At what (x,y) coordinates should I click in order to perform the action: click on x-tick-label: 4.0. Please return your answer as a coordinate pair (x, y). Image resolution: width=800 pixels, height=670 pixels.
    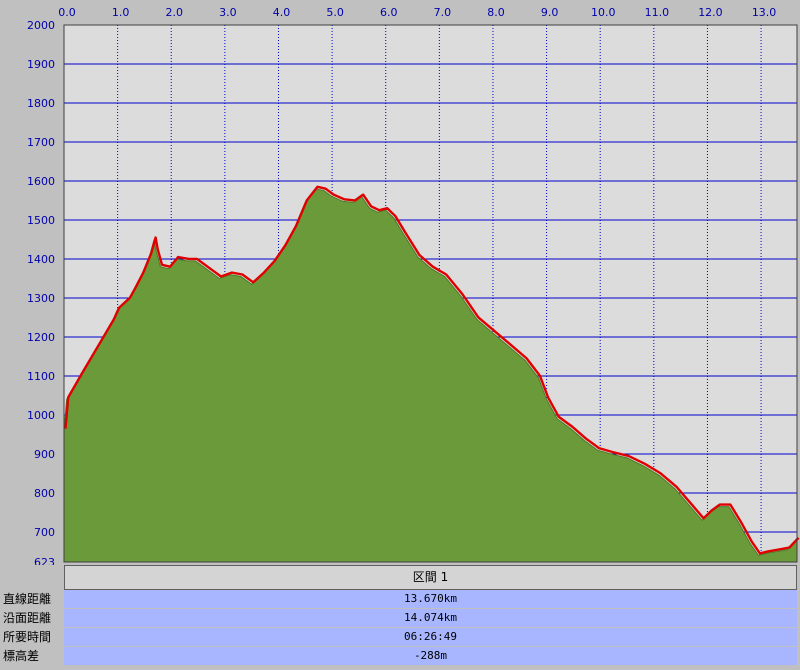
    Looking at the image, I should click on (282, 12).